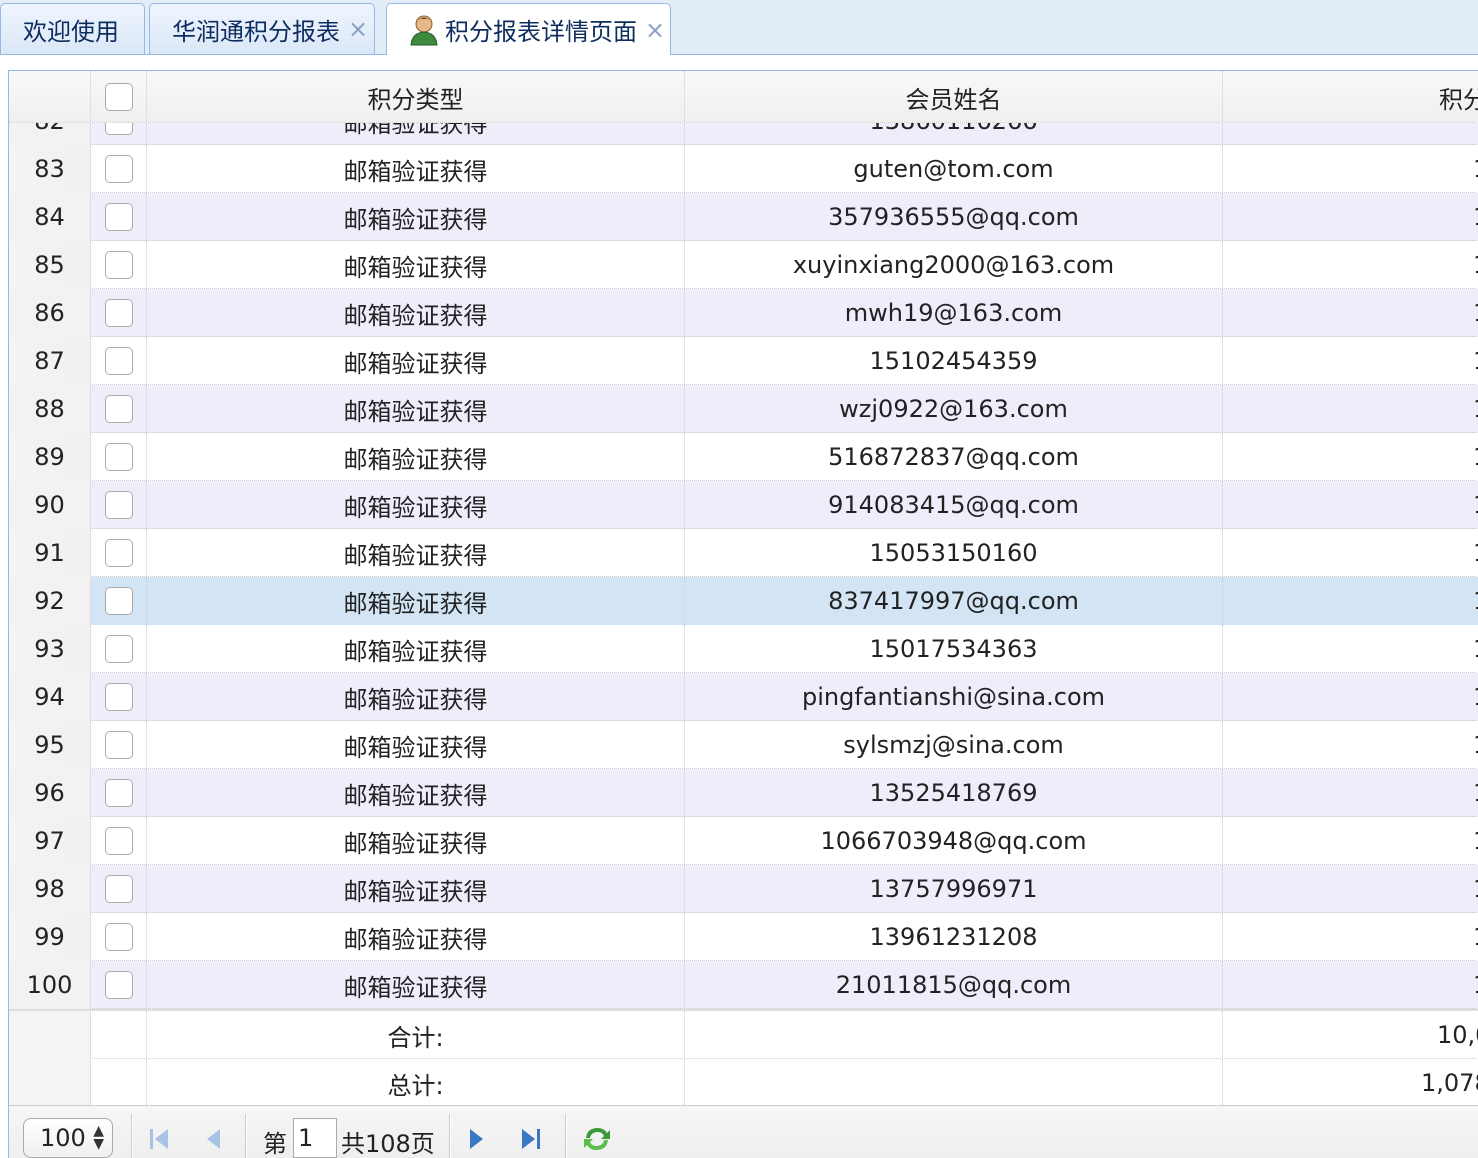  What do you see at coordinates (476, 1139) in the screenshot?
I see `next-page-icon` at bounding box center [476, 1139].